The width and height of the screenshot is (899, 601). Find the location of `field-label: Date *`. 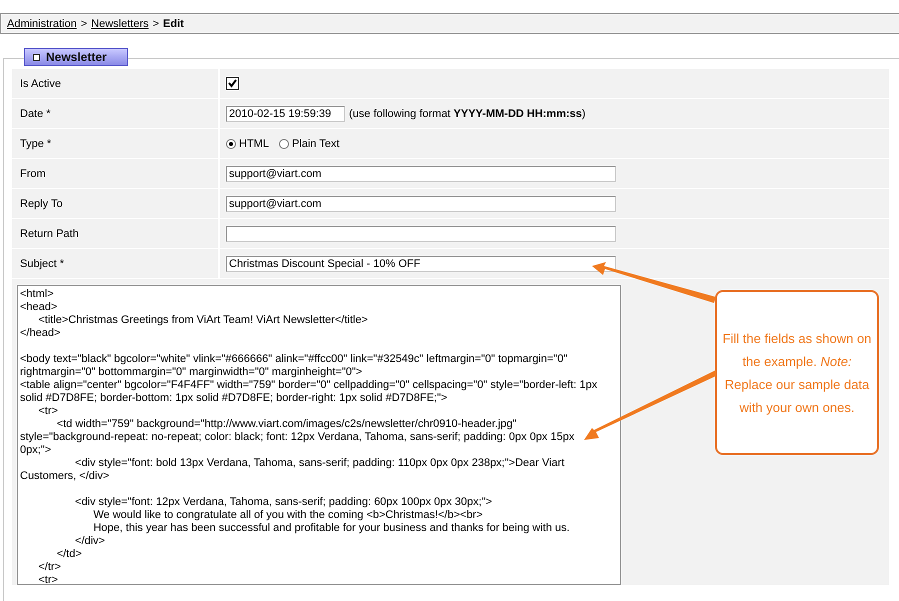

field-label: Date * is located at coordinates (115, 113).